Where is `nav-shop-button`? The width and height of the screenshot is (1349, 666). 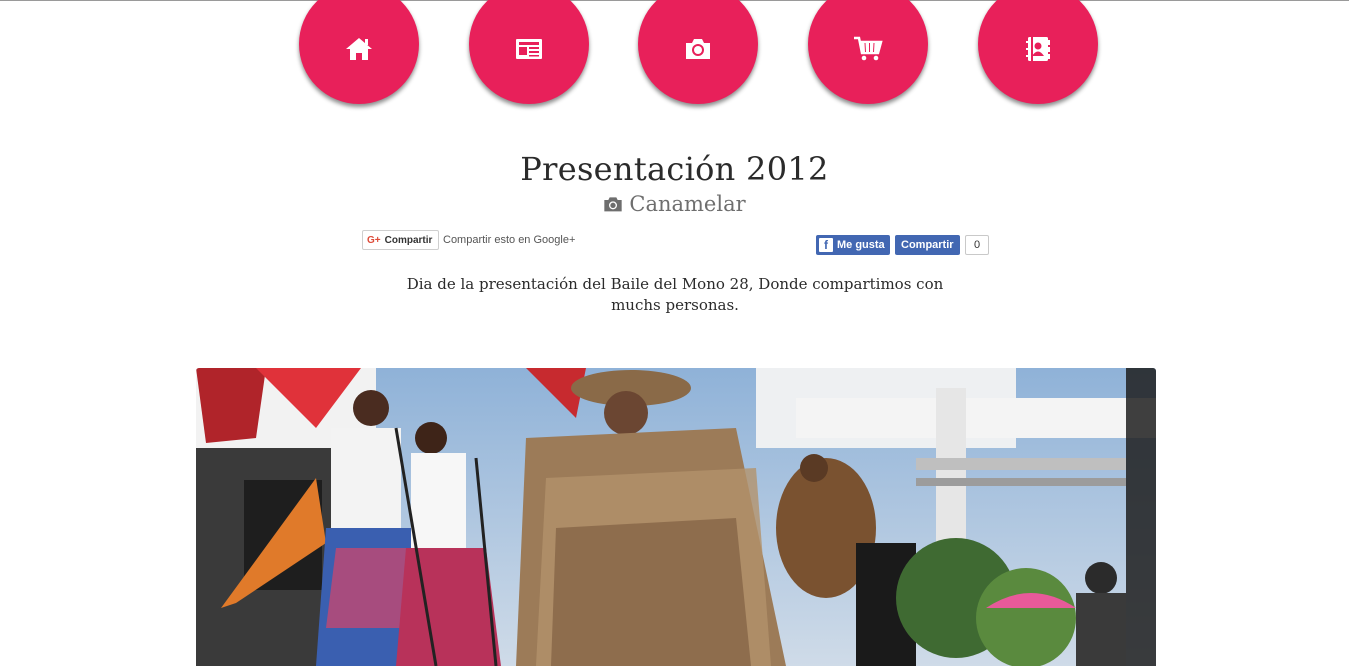 nav-shop-button is located at coordinates (868, 52).